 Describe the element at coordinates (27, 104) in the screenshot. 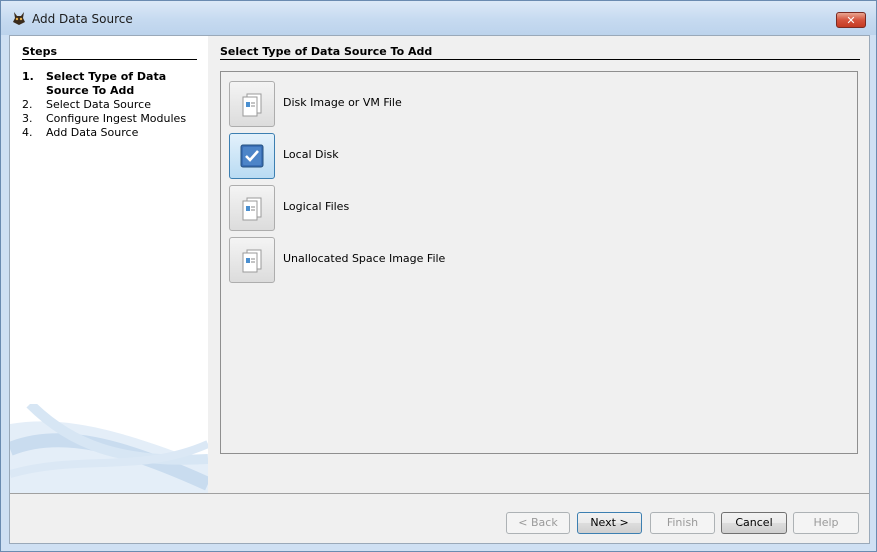

I see `step-number: 2.` at that location.